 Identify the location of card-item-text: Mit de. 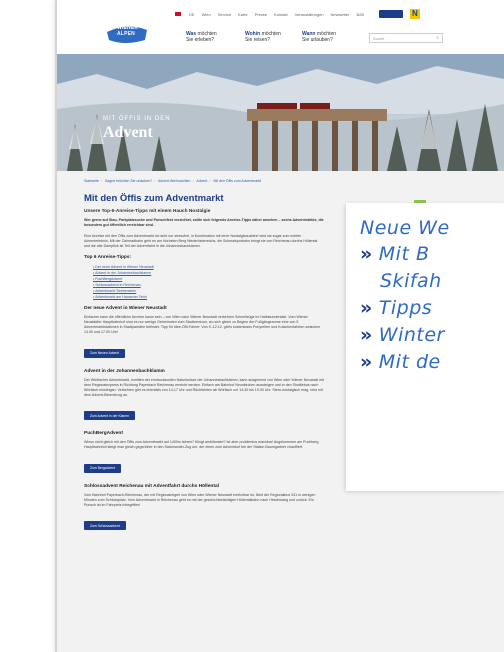
(409, 362).